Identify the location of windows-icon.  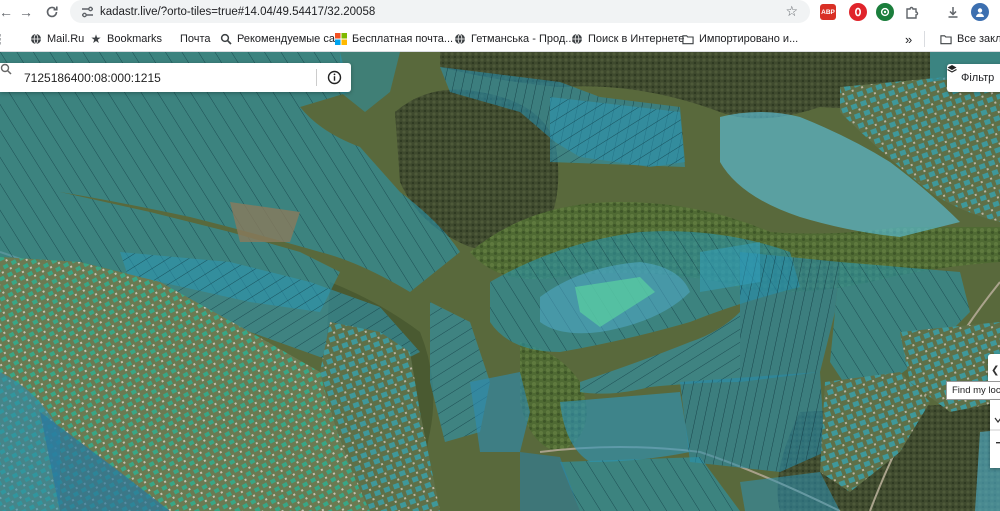
(341, 39).